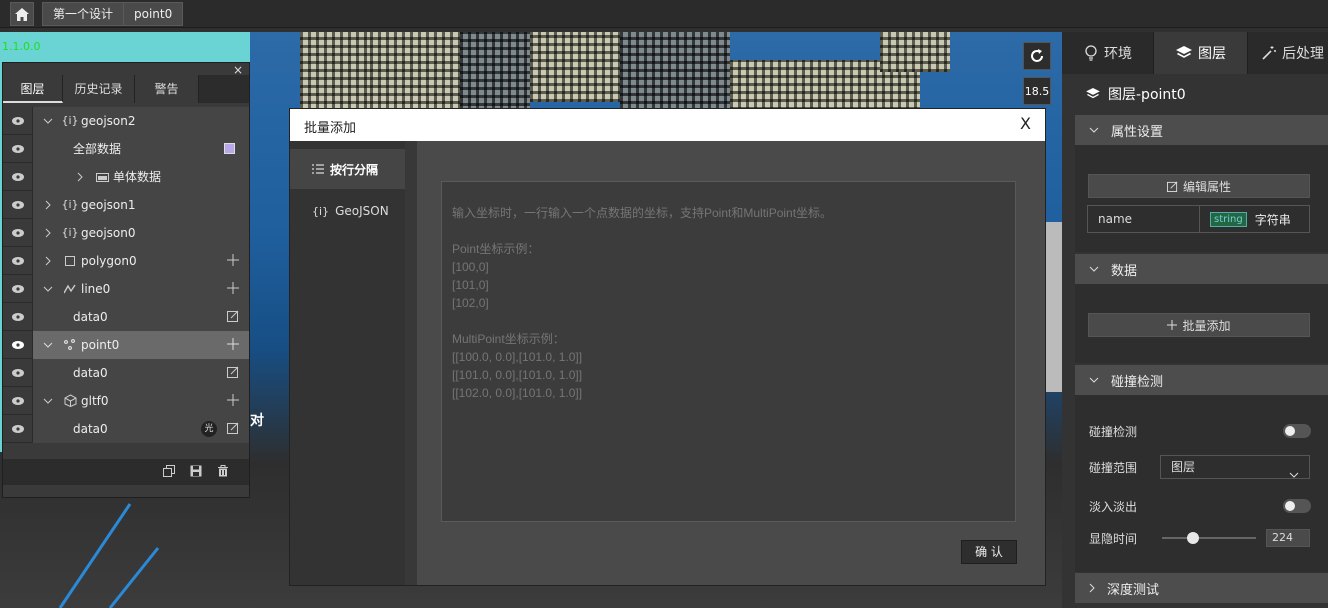 The height and width of the screenshot is (608, 1328). Describe the element at coordinates (108, 232) in the screenshot. I see `layer-label: geojson0` at that location.